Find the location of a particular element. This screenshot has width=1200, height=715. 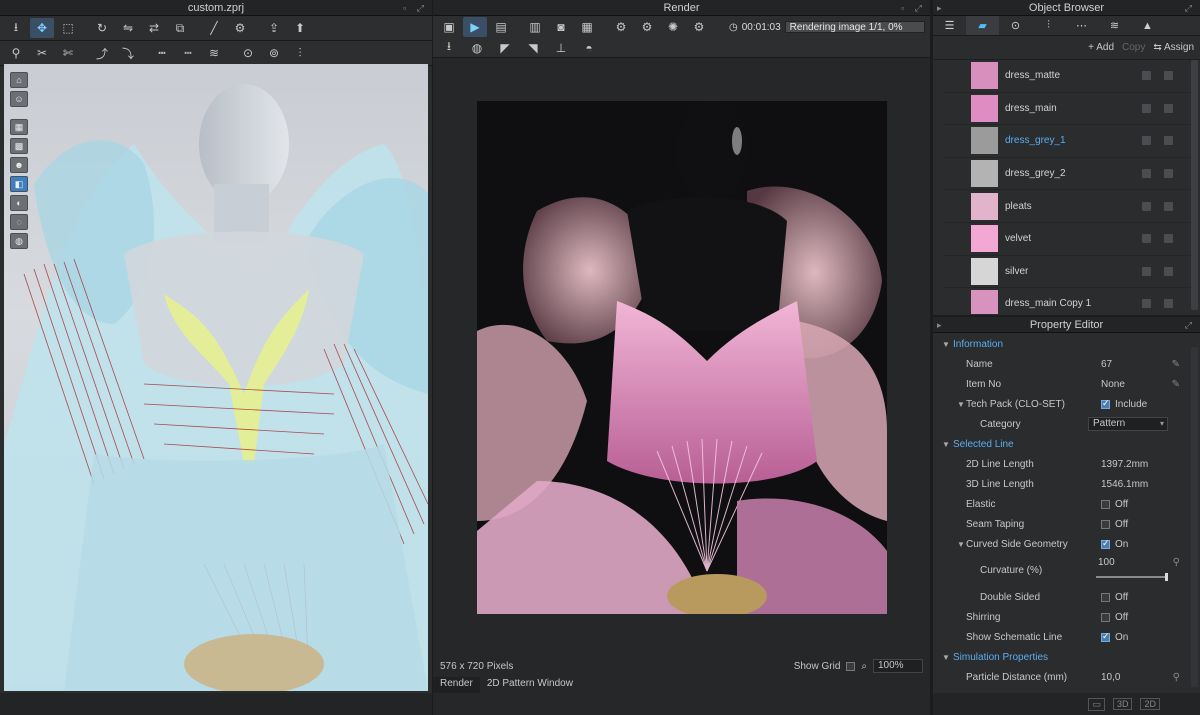

section-selected-line: ▼ Selected Line is located at coordinates (1066, 444).